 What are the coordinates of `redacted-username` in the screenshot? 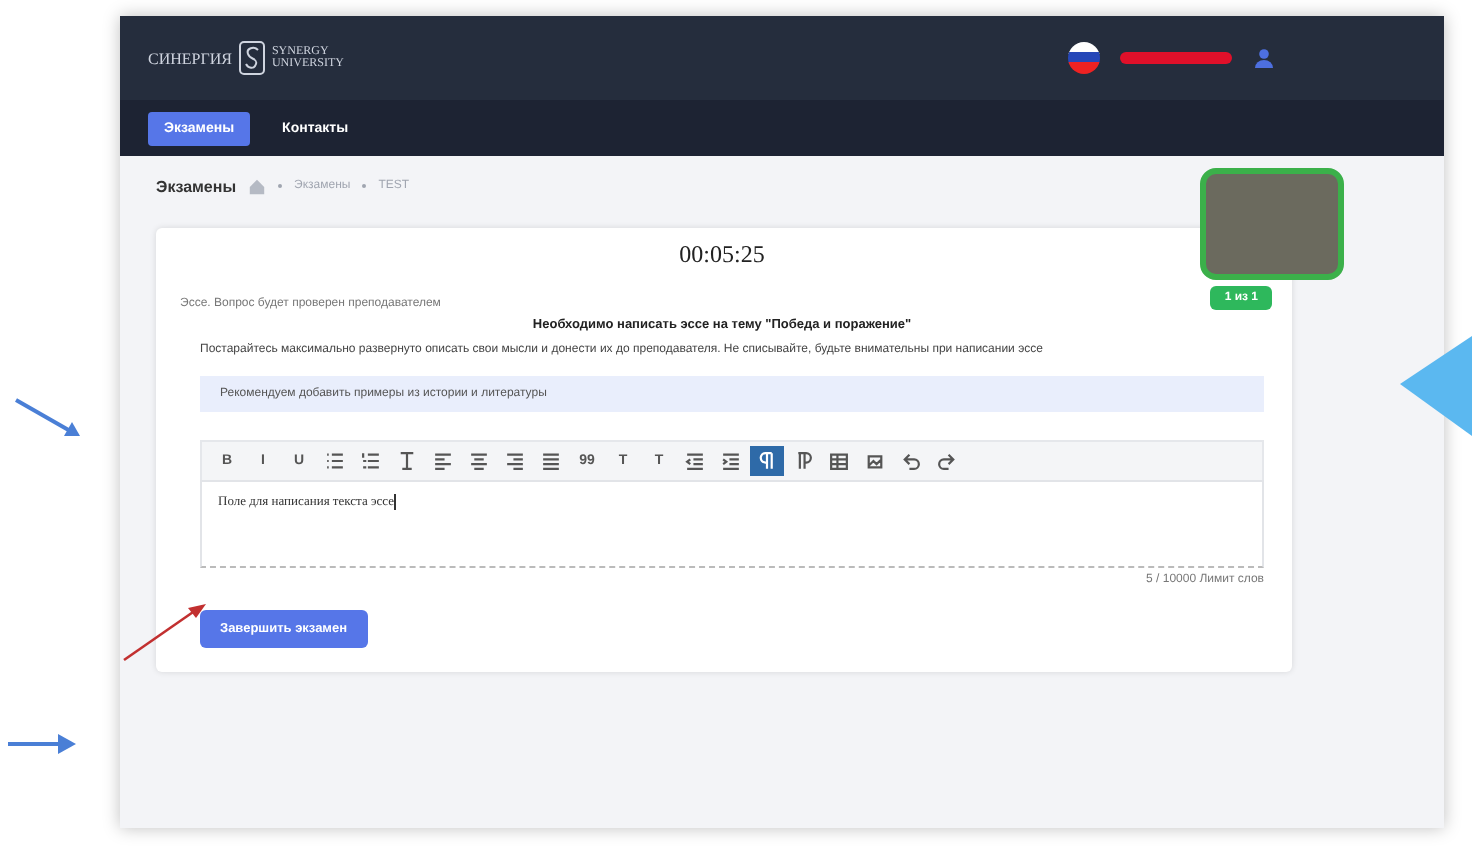 It's located at (1176, 58).